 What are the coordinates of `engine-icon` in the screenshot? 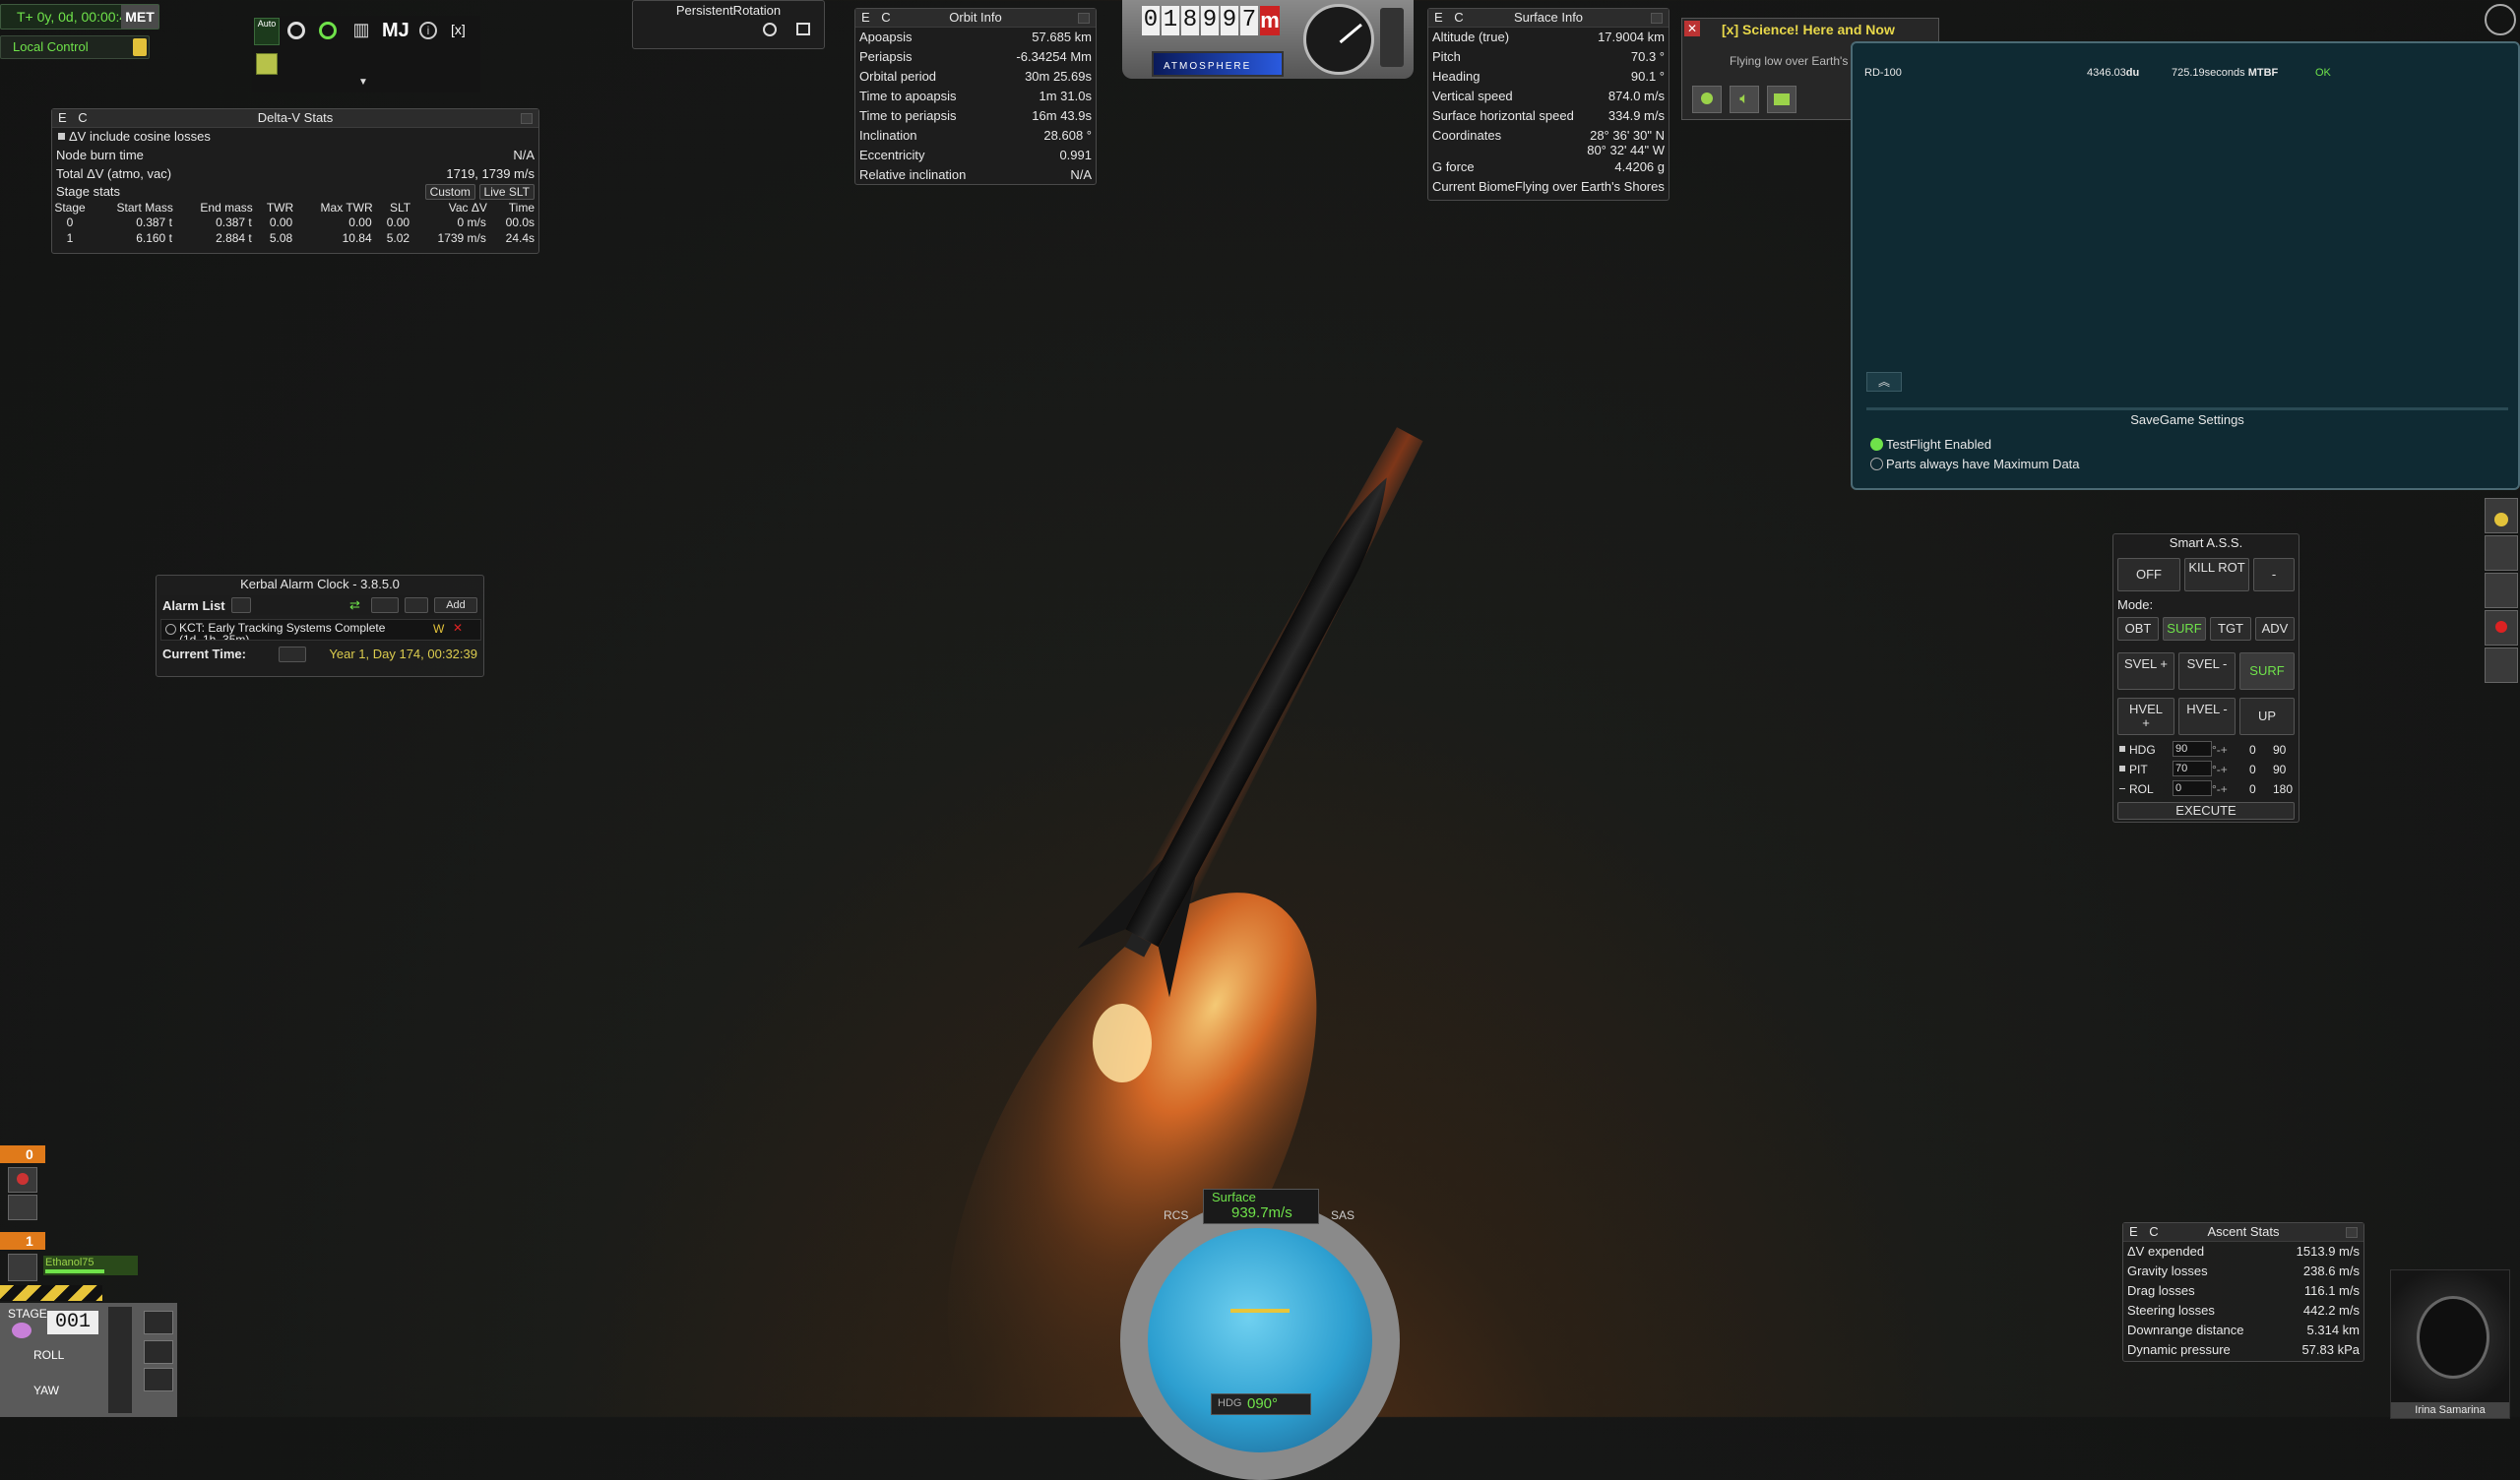 It's located at (22, 1268).